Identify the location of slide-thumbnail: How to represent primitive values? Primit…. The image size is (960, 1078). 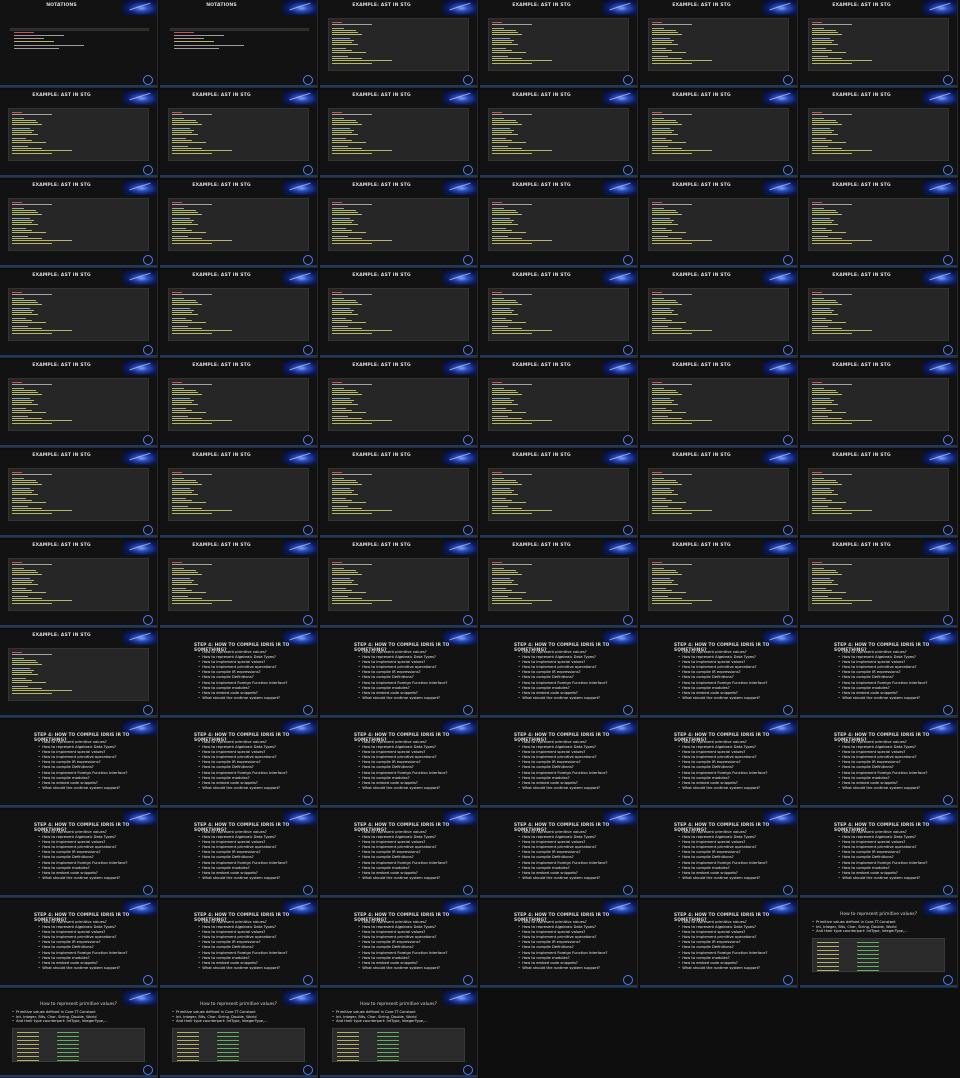
(79, 1034).